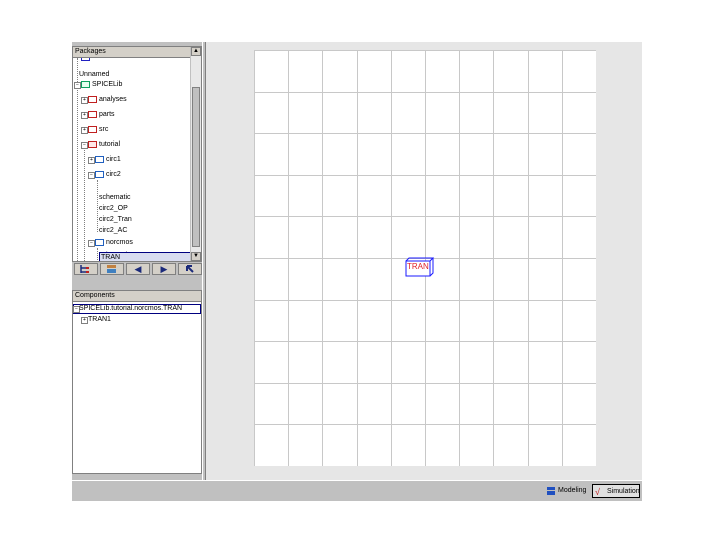 This screenshot has height=540, width=720. I want to click on tree-item-circ2-ac: circ2_AC, so click(113, 231).